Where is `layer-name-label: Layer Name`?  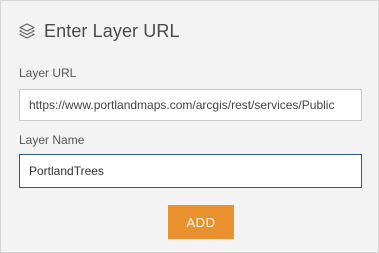 layer-name-label: Layer Name is located at coordinates (52, 140).